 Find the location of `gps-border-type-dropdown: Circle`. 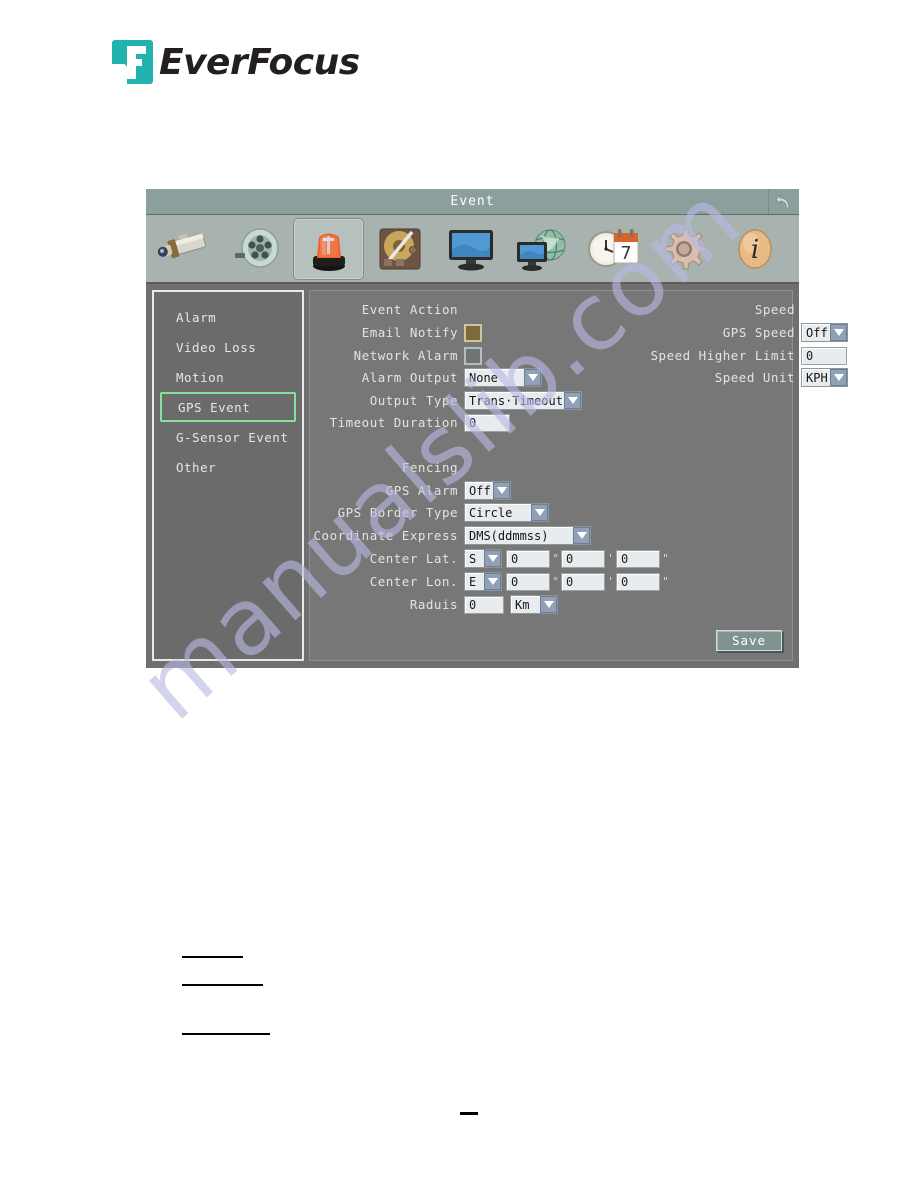

gps-border-type-dropdown: Circle is located at coordinates (506, 512).